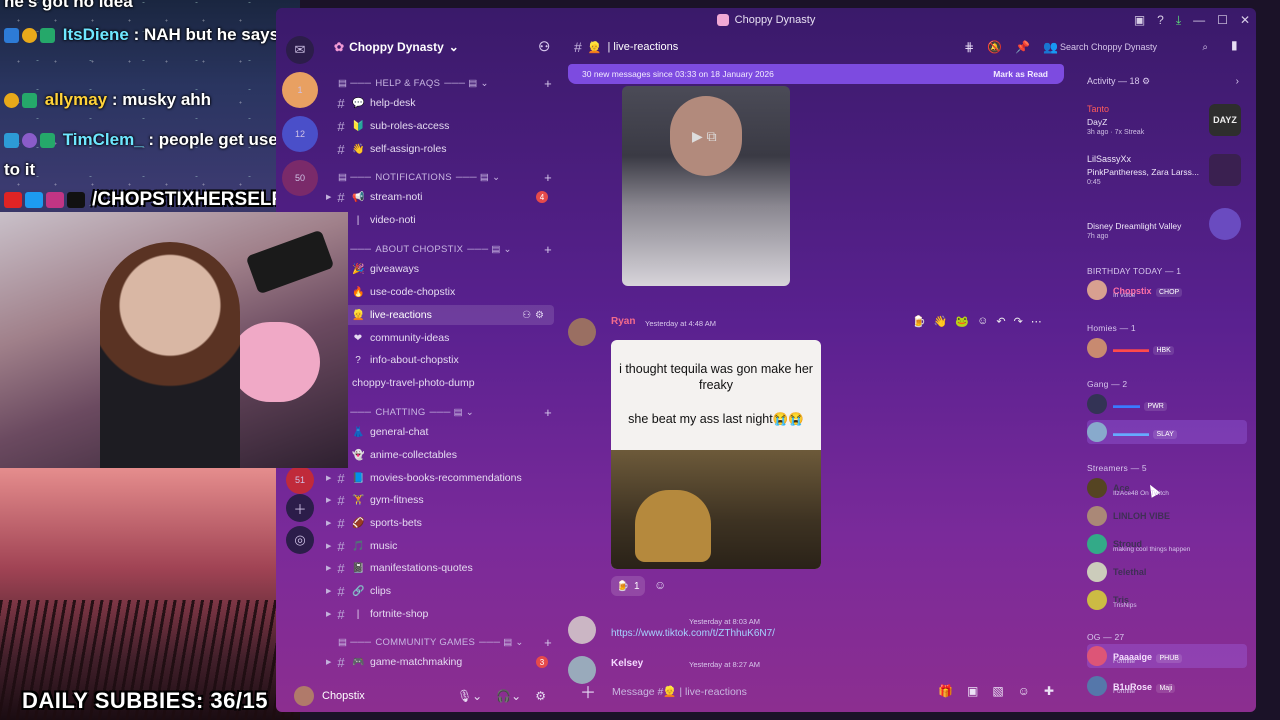  I want to click on attach-plus-icon: ＋, so click(588, 691).